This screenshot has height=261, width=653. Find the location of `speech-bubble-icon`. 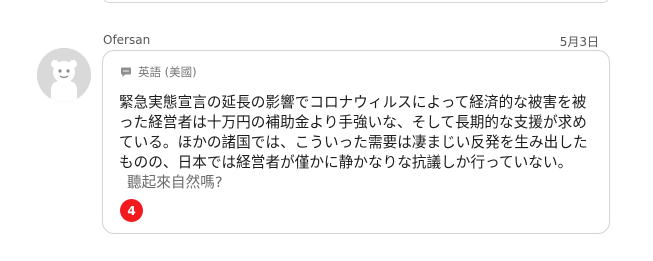

speech-bubble-icon is located at coordinates (126, 72).